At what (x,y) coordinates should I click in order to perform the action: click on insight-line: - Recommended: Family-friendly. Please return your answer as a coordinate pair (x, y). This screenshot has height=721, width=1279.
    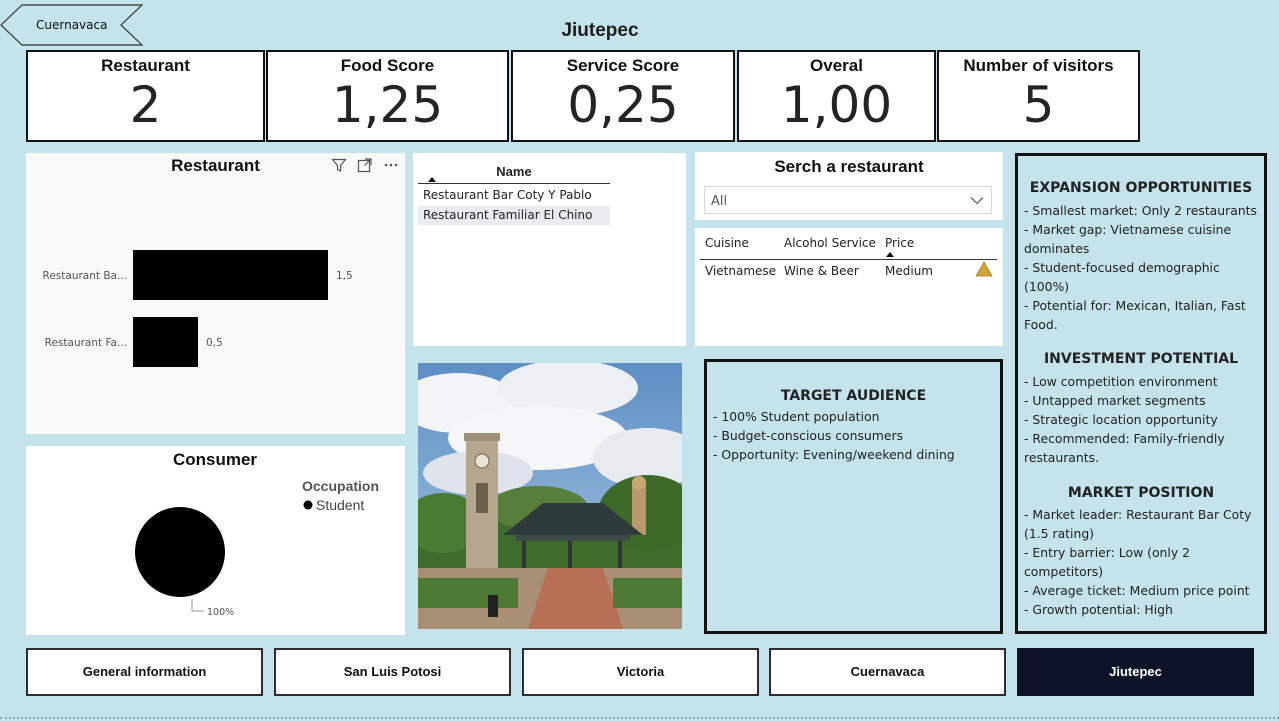
    Looking at the image, I should click on (1124, 438).